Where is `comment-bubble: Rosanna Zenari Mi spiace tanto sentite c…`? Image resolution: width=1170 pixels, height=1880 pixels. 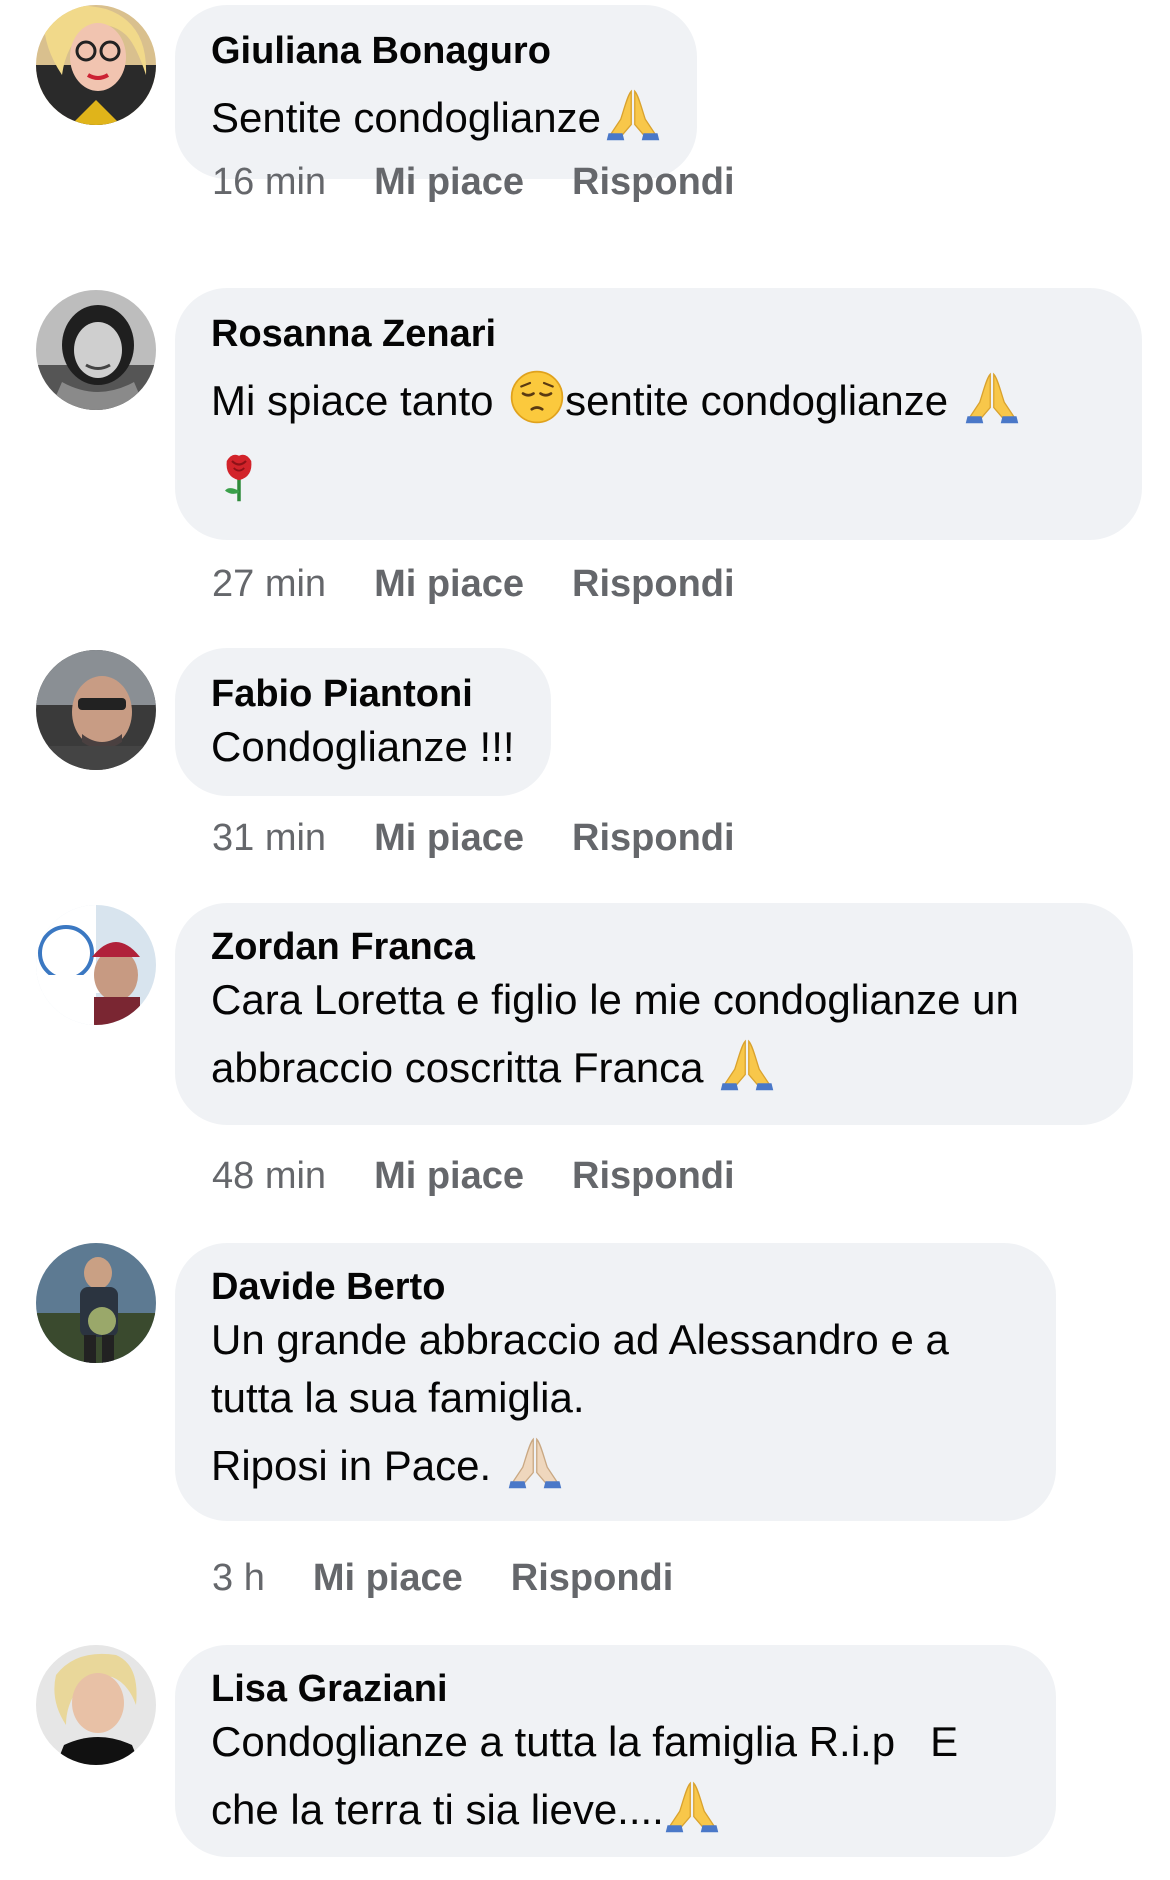
comment-bubble: Rosanna Zenari Mi spiace tanto sentite c… is located at coordinates (658, 414).